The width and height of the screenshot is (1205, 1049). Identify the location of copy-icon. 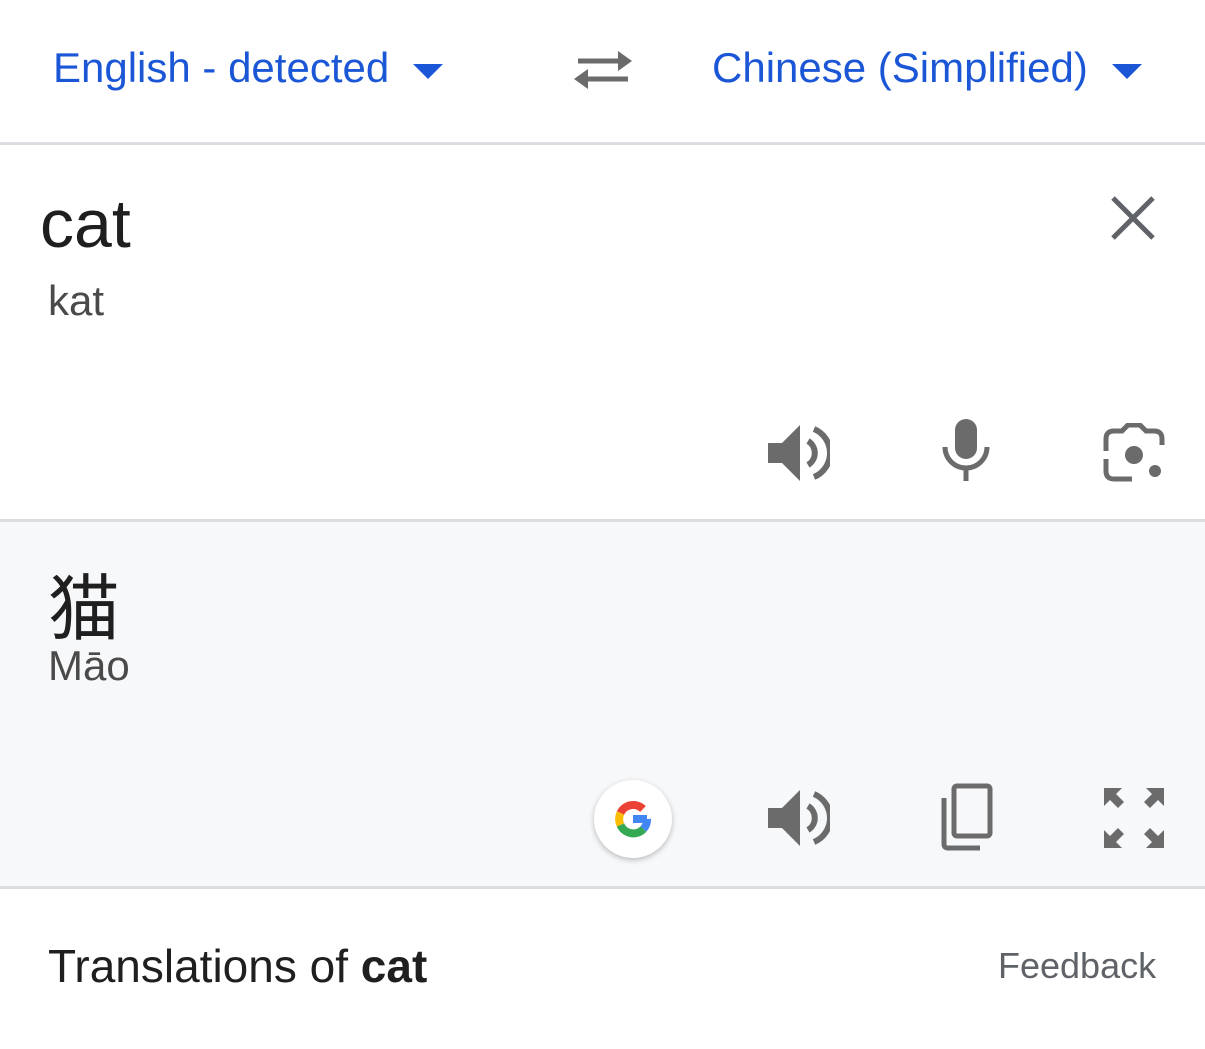
(965, 817).